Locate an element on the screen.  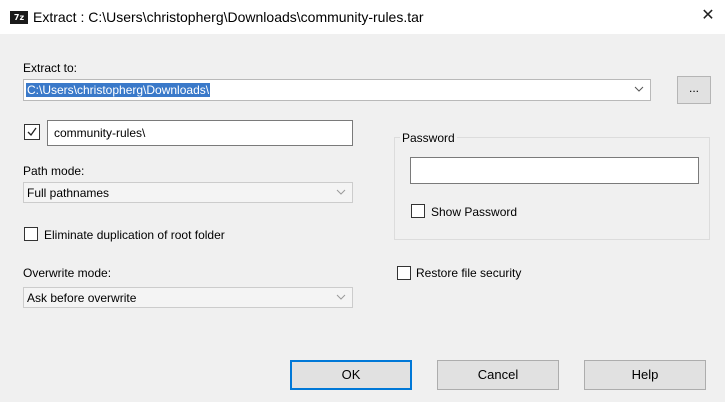
restore-security-label: Restore file security is located at coordinates (469, 273).